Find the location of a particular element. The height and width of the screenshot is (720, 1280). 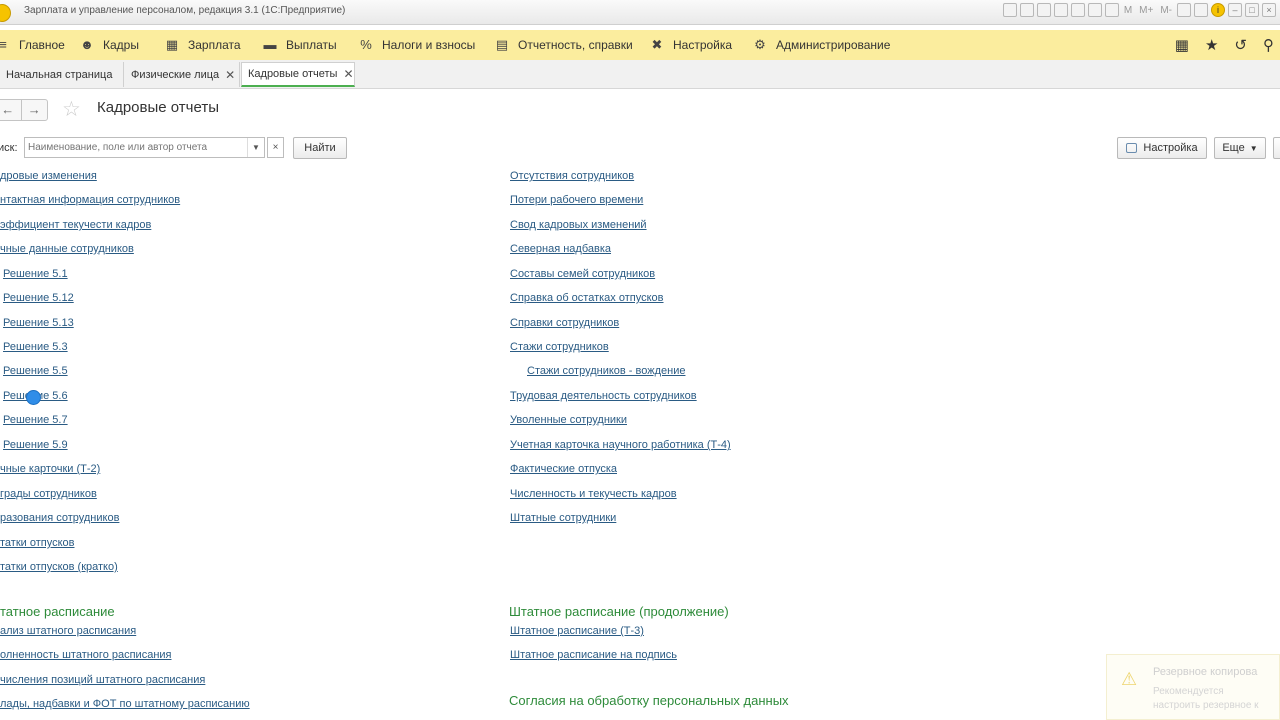

settings-button: Настройка is located at coordinates (1162, 148).